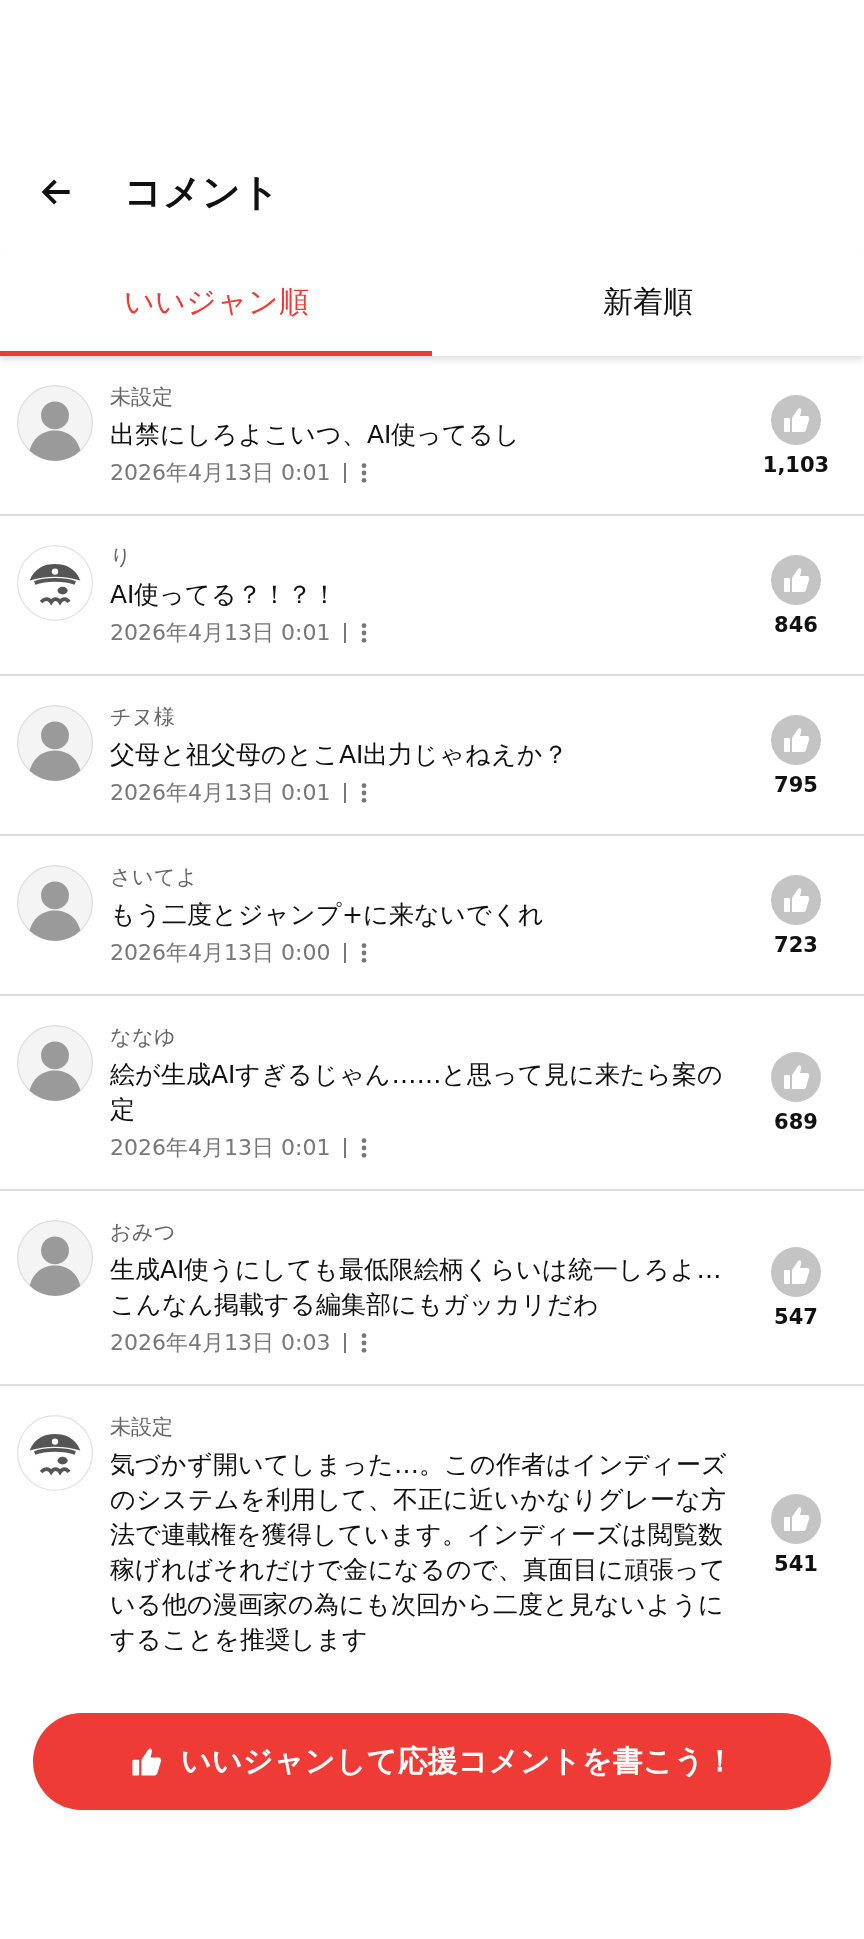 The image size is (864, 1939). Describe the element at coordinates (224, 595) in the screenshot. I see `comment-text: AI使ってる？！？！` at that location.